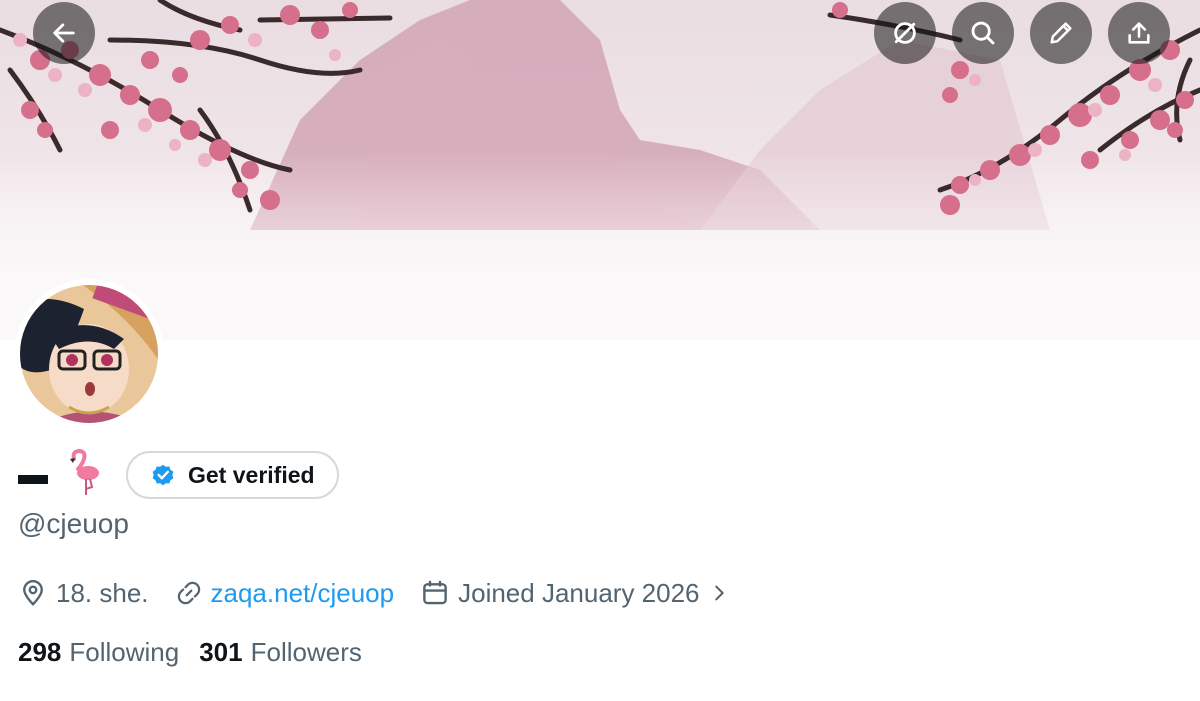 Image resolution: width=1200 pixels, height=701 pixels. I want to click on share-button, so click(1139, 33).